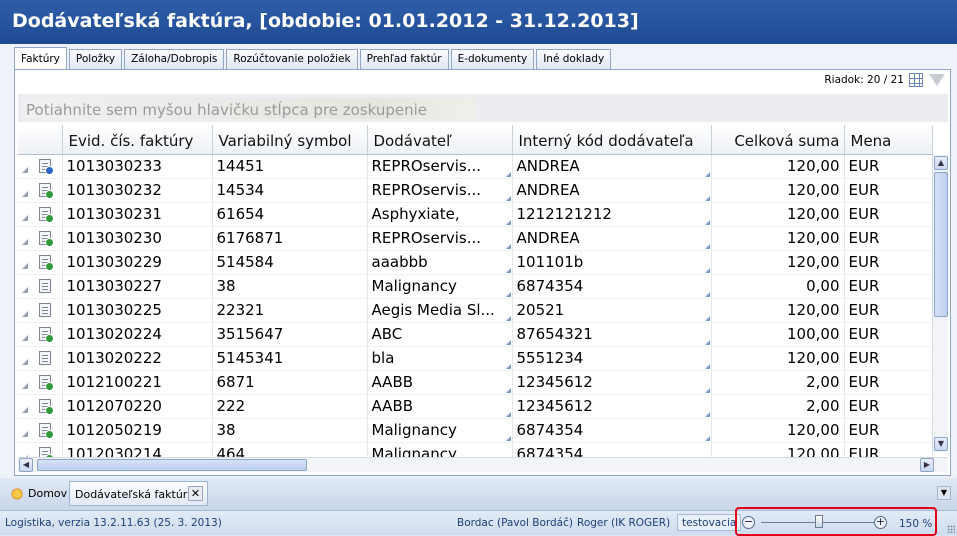 This screenshot has width=957, height=536. I want to click on tab-4: Prehľad faktúr, so click(404, 59).